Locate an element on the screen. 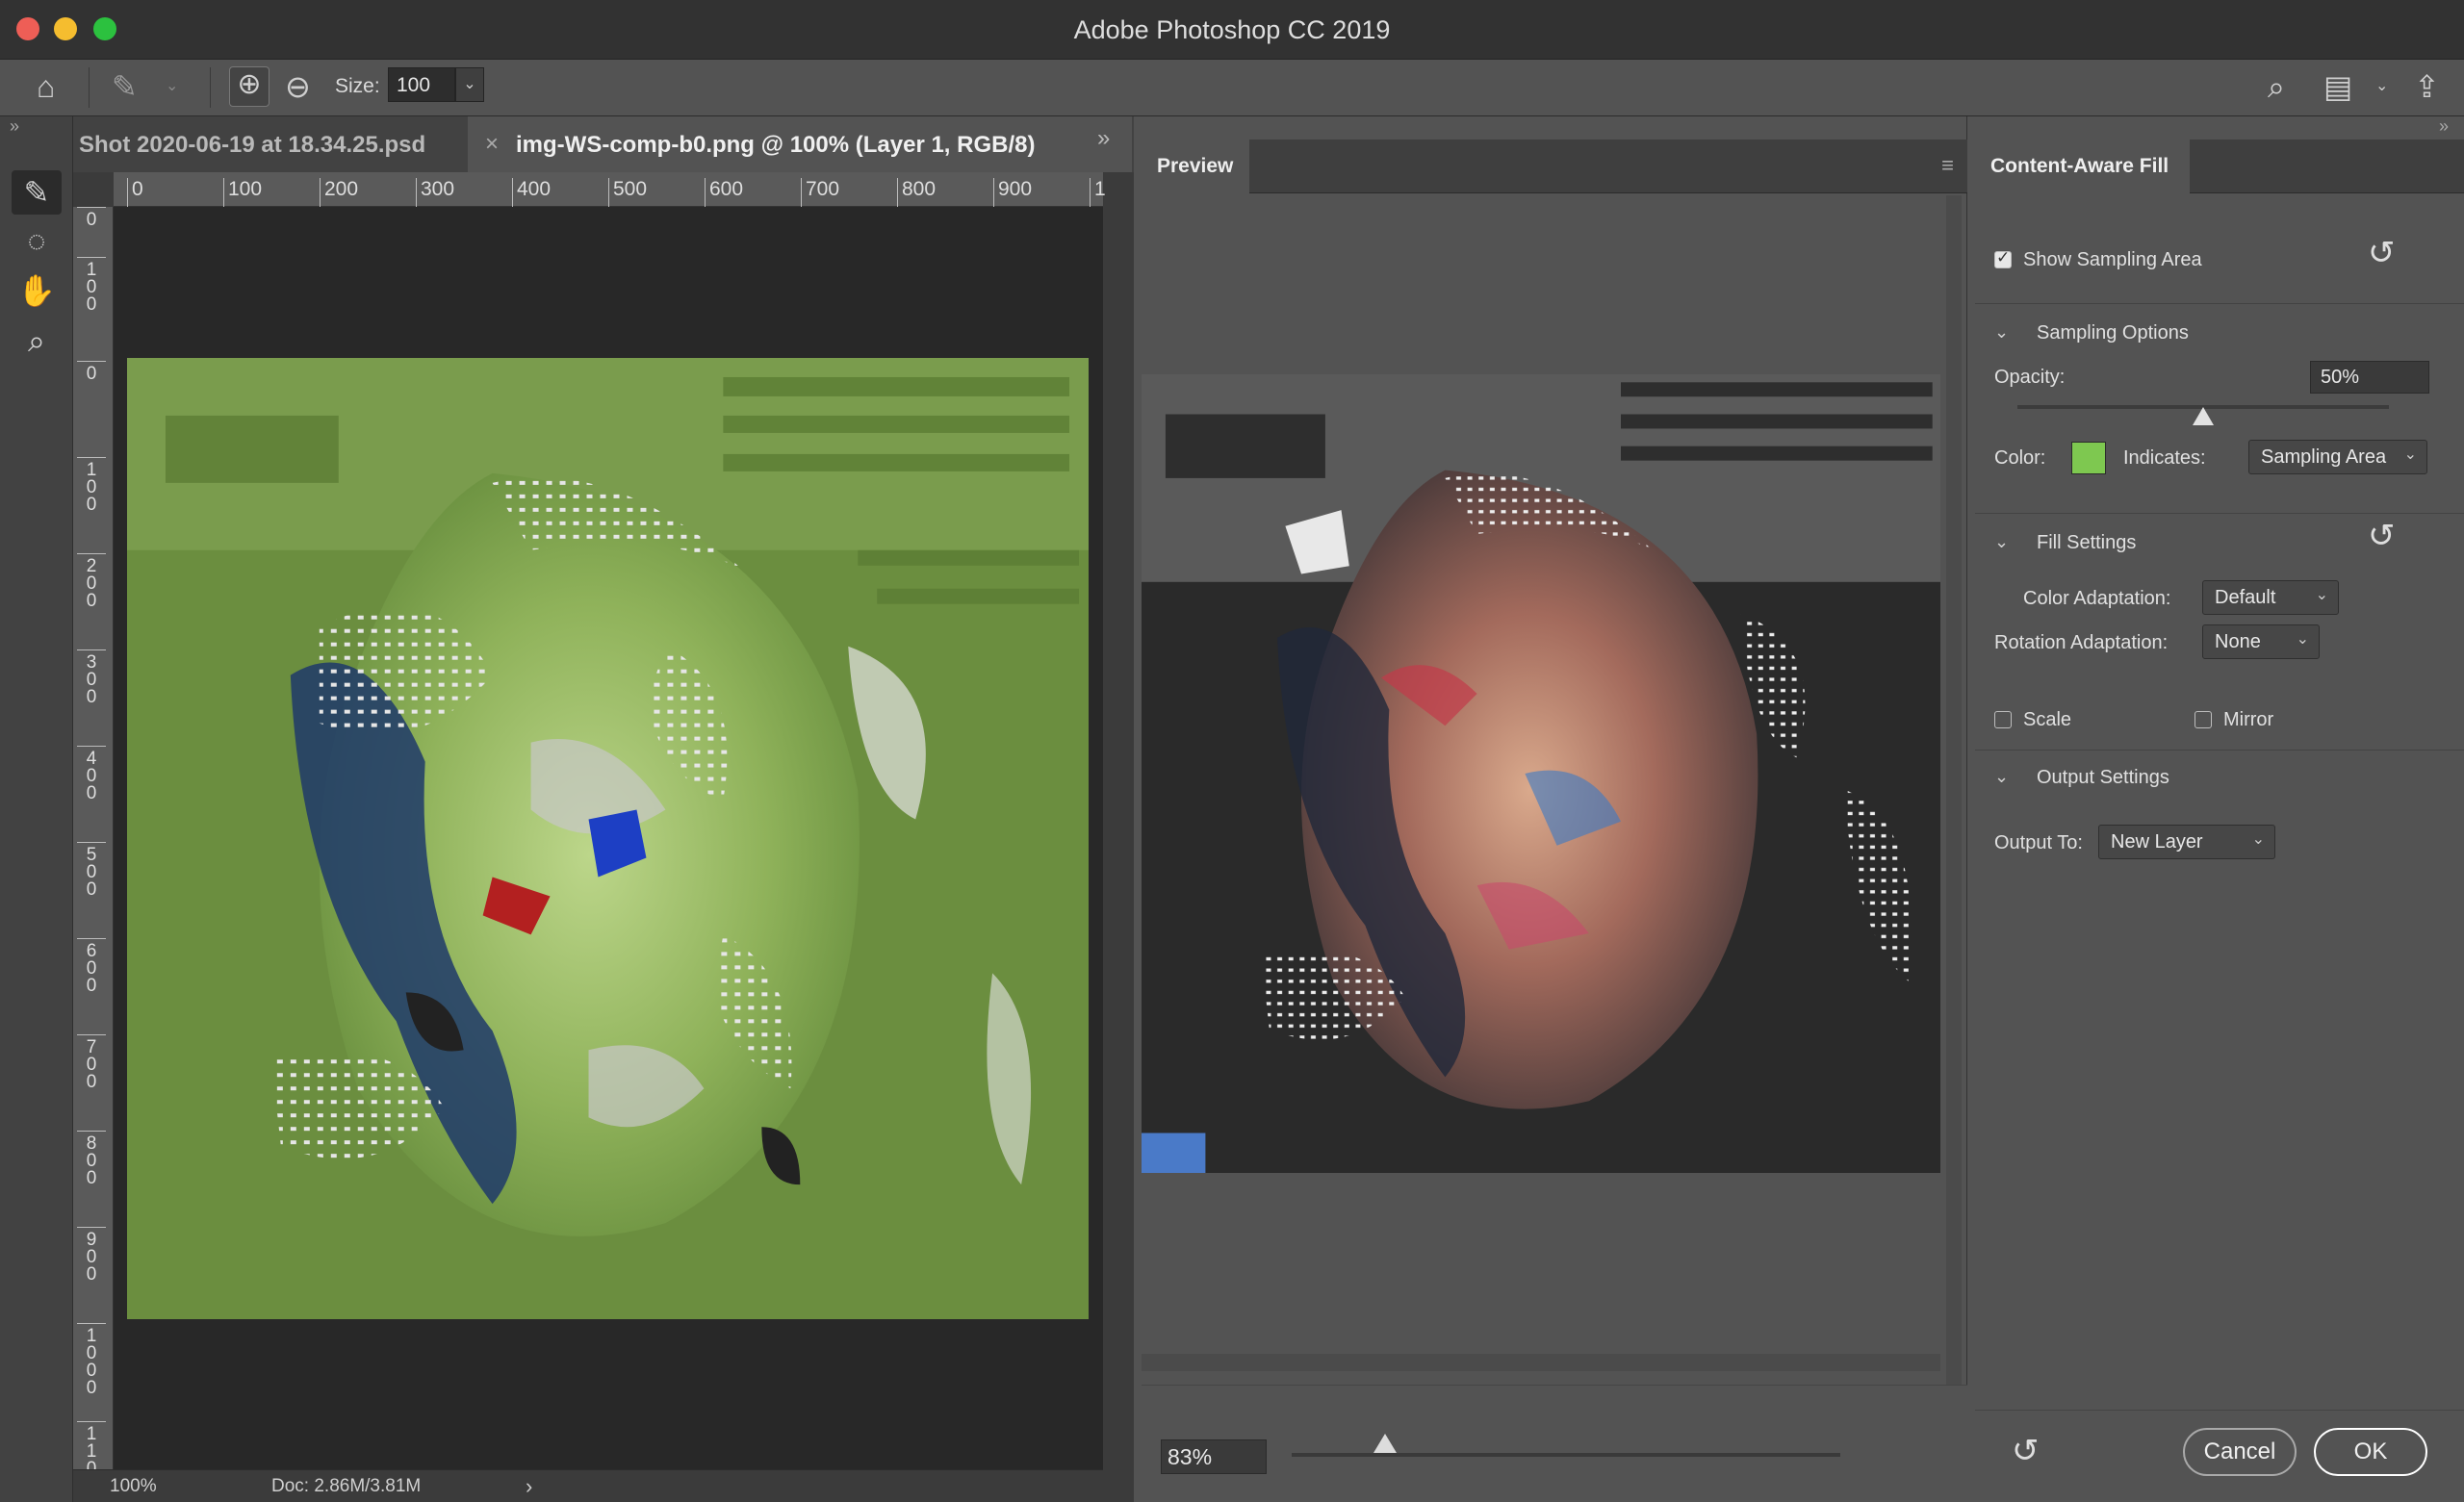 The width and height of the screenshot is (2464, 1502). scale-checkbox is located at coordinates (2003, 719).